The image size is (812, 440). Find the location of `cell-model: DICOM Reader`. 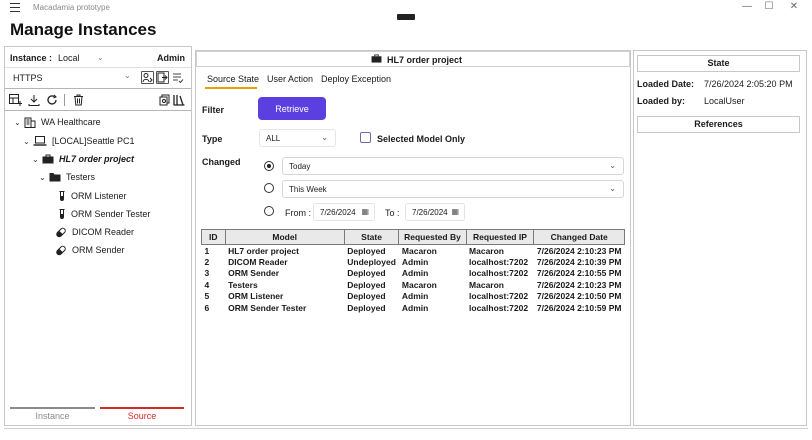

cell-model: DICOM Reader is located at coordinates (258, 261).